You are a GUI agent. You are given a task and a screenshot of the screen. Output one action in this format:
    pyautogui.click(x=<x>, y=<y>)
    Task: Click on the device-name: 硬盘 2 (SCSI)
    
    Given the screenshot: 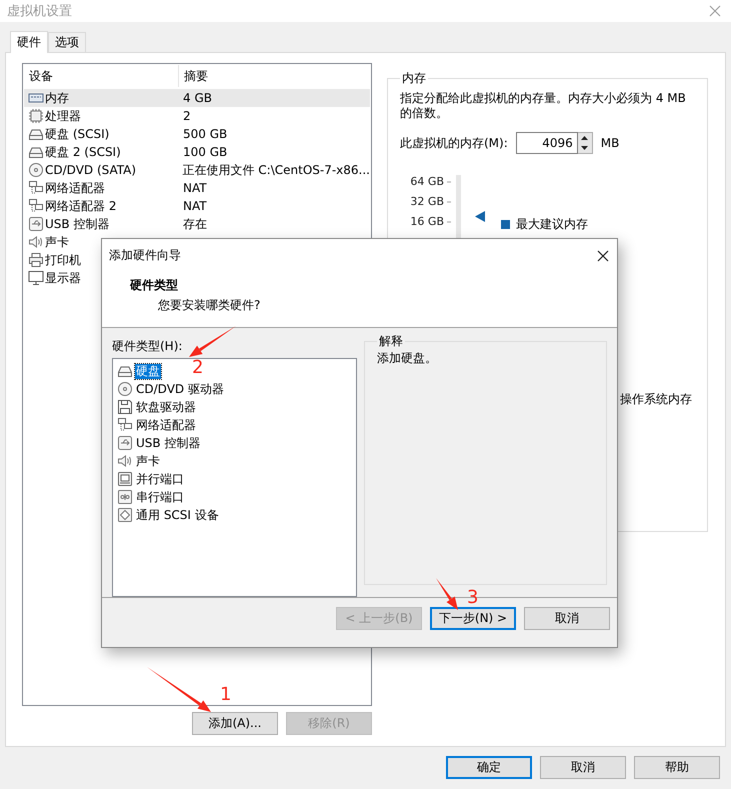 What is the action you would take?
    pyautogui.click(x=83, y=152)
    